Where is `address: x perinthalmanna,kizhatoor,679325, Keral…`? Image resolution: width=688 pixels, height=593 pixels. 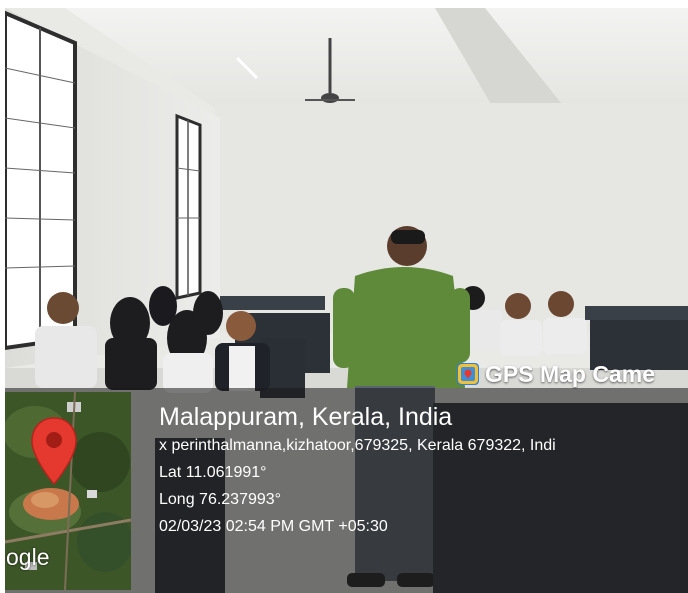 address: x perinthalmanna,kizhatoor,679325, Keral… is located at coordinates (357, 445).